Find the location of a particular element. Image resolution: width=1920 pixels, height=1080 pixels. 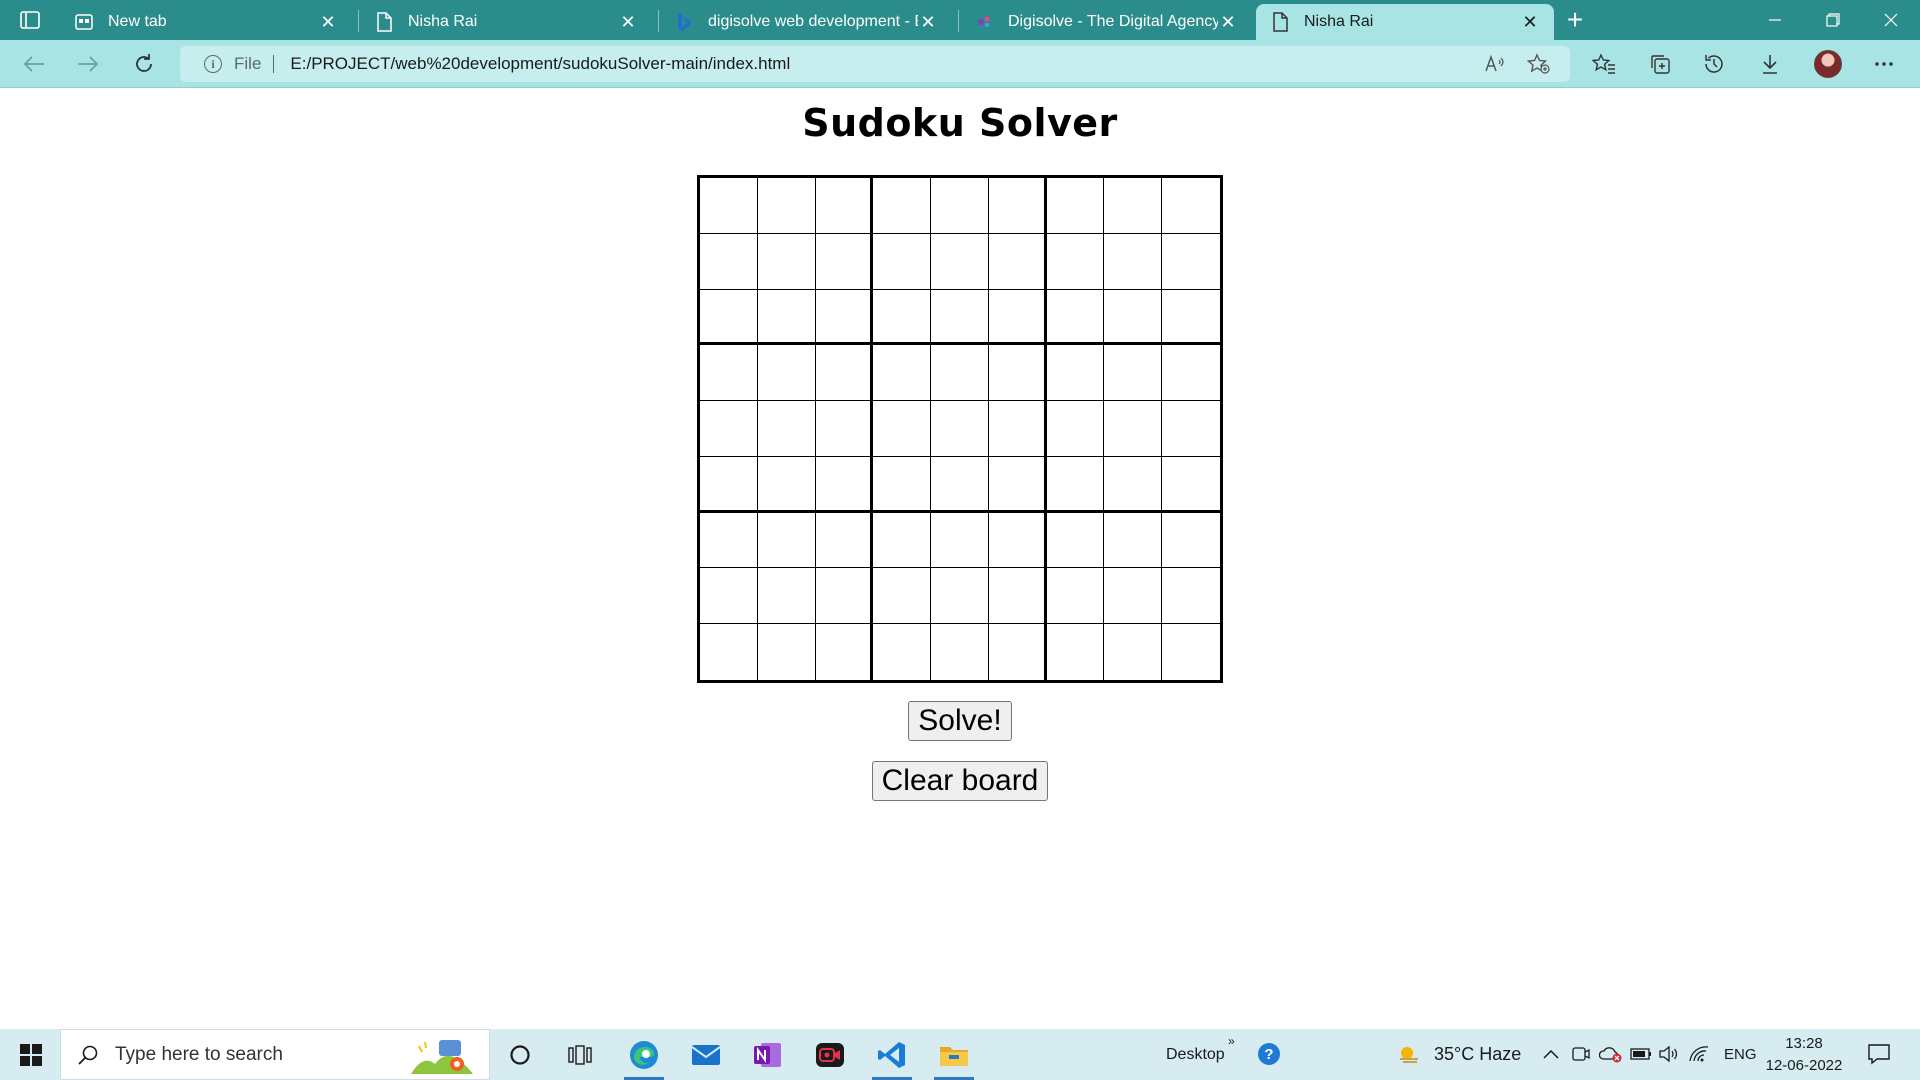

tab-actions-button is located at coordinates (30, 20).